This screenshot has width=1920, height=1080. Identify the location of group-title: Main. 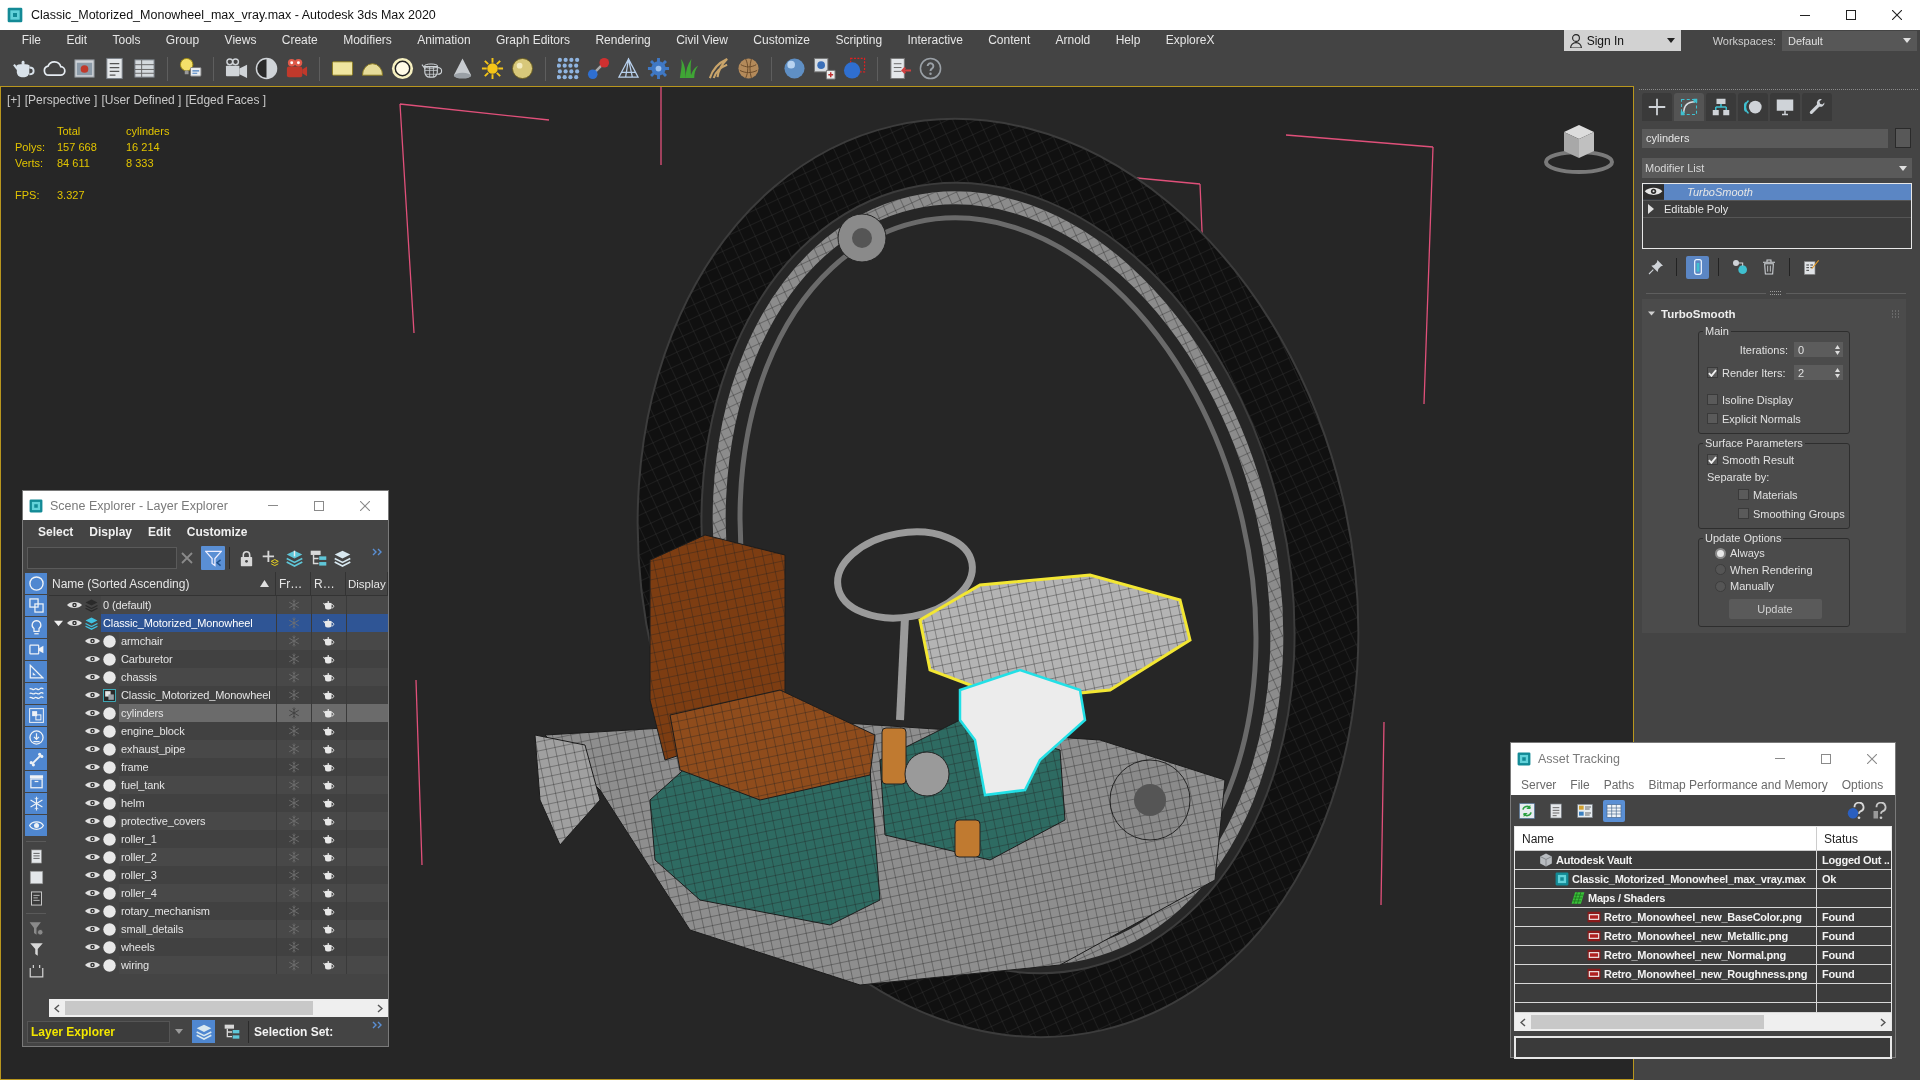
(1717, 331).